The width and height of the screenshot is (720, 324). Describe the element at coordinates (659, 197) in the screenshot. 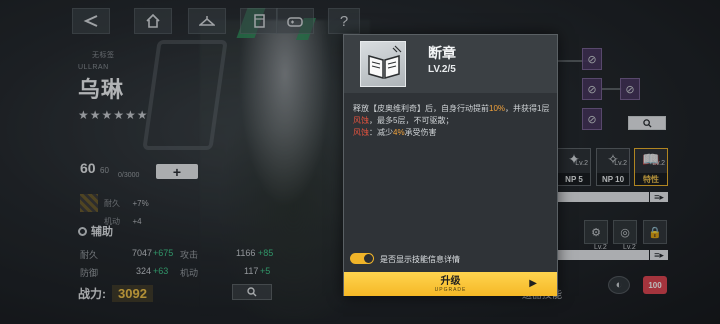

I see `skill-list-button: ≡▸` at that location.